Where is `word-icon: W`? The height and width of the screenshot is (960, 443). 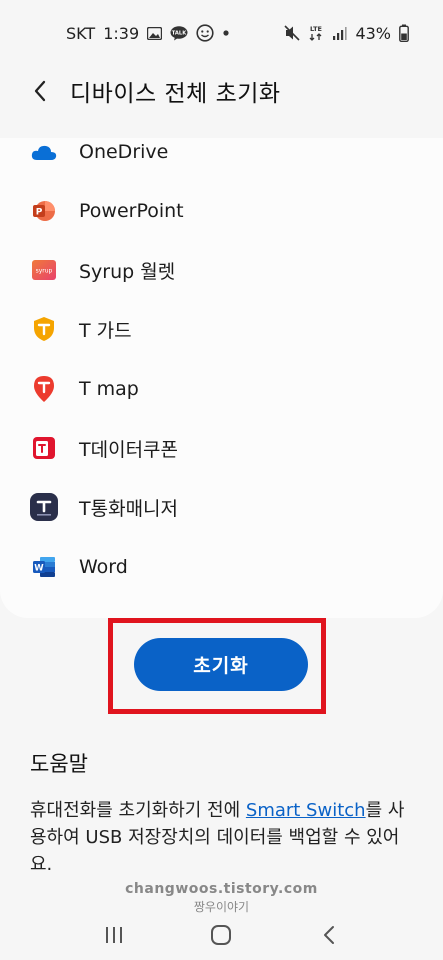
word-icon: W is located at coordinates (44, 567).